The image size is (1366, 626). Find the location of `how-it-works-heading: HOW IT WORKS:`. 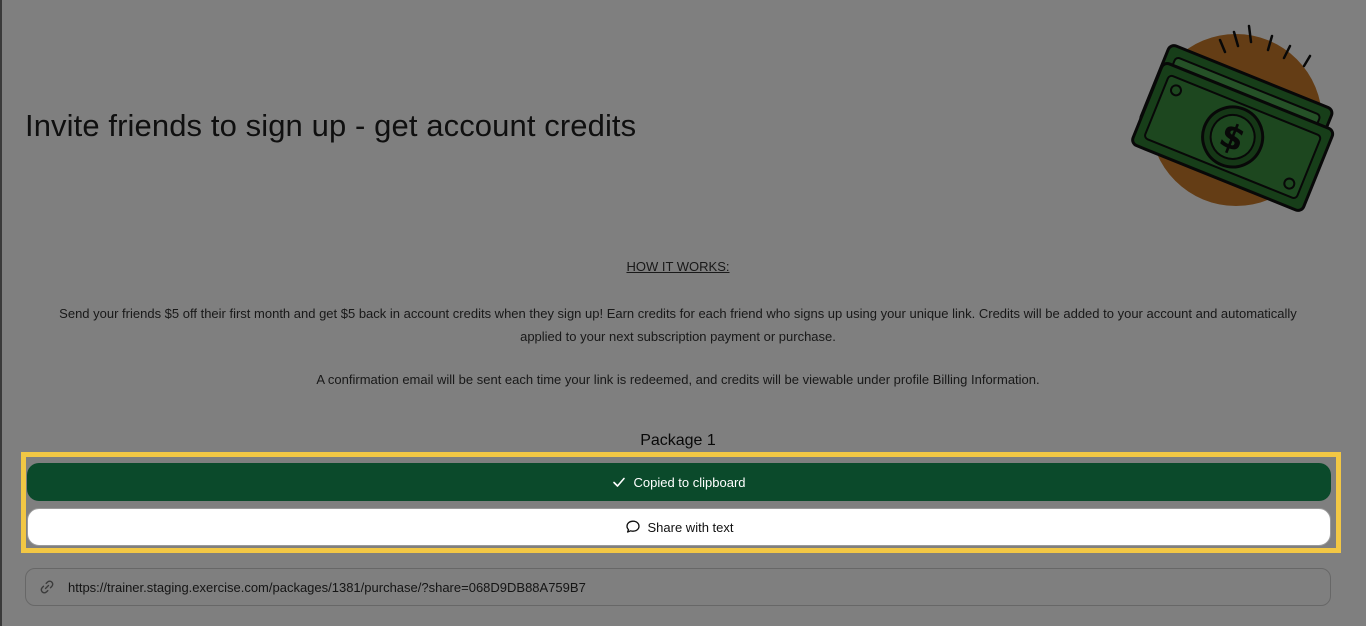

how-it-works-heading: HOW IT WORKS: is located at coordinates (678, 266).